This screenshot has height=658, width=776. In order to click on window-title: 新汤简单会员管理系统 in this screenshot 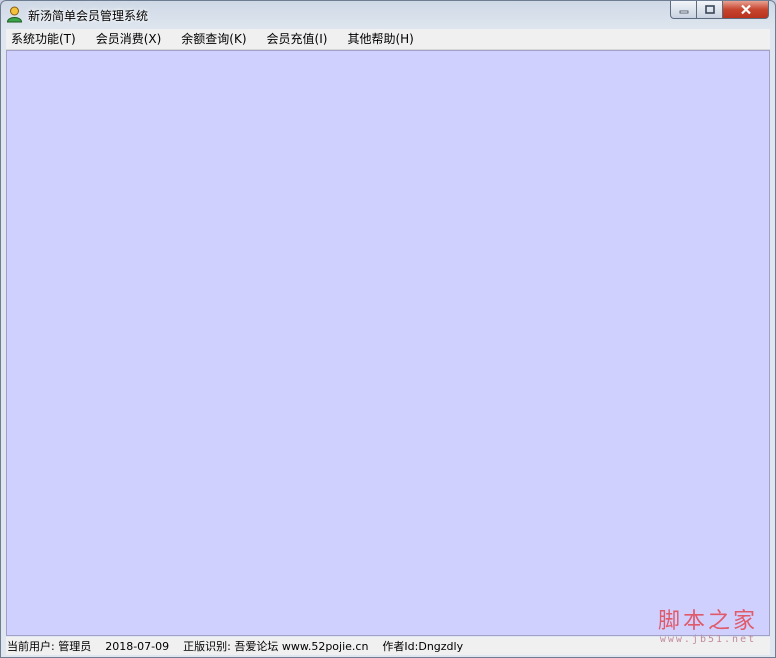, I will do `click(88, 16)`.